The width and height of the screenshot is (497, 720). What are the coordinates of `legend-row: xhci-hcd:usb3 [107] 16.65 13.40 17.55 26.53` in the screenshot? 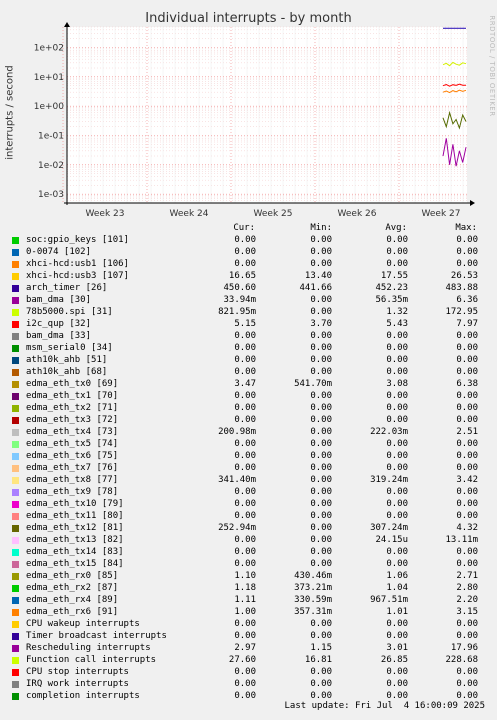 It's located at (252, 276).